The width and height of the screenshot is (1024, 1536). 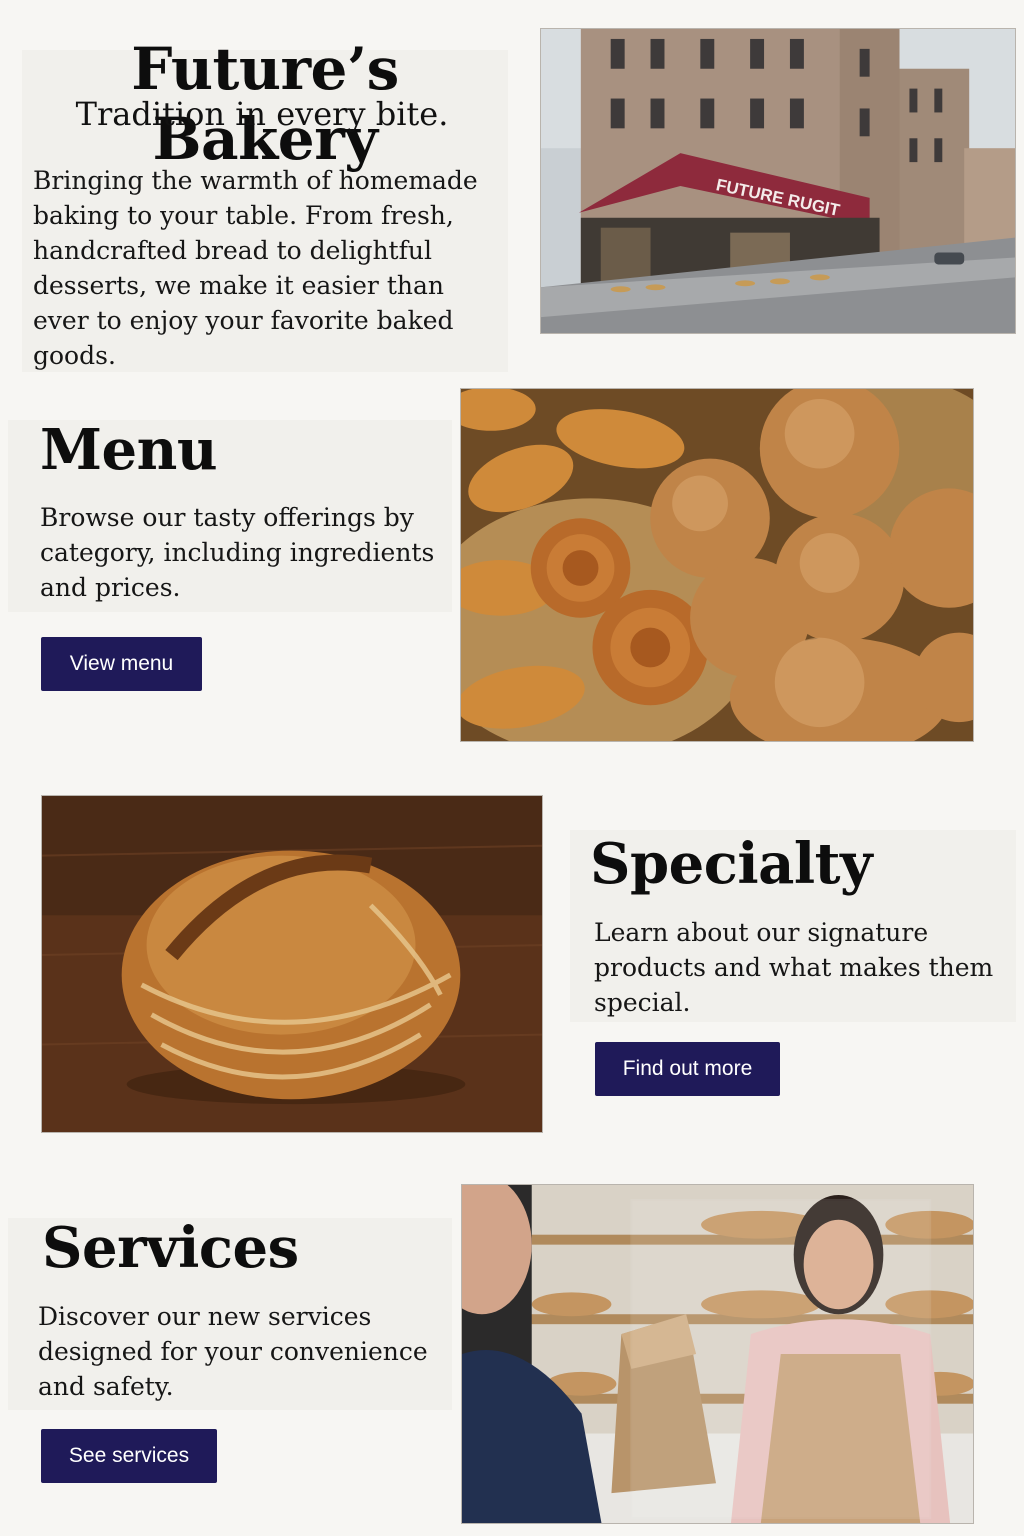 I want to click on specialty-title: Specialty, so click(x=731, y=864).